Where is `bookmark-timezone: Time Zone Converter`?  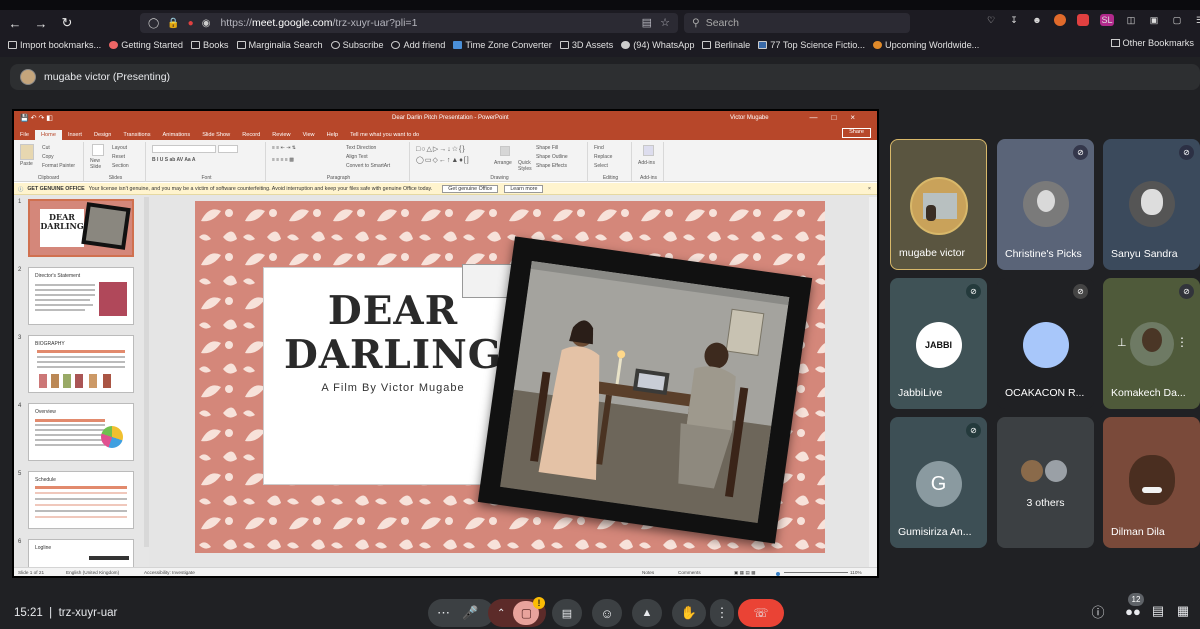 bookmark-timezone: Time Zone Converter is located at coordinates (502, 45).